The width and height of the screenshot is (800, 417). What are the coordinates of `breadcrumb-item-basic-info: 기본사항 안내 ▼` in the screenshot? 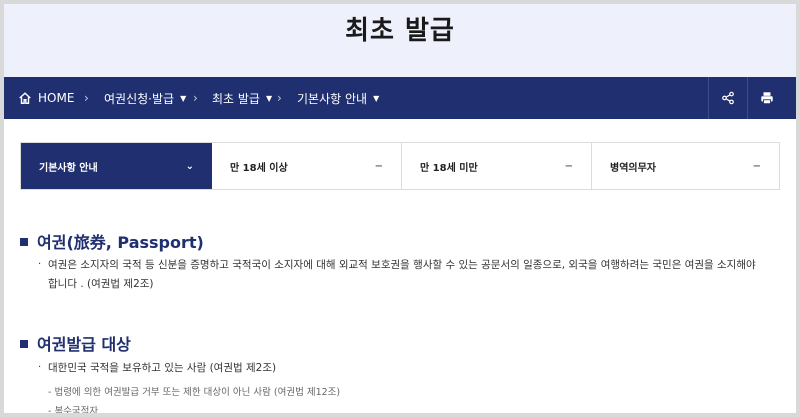 It's located at (338, 98).